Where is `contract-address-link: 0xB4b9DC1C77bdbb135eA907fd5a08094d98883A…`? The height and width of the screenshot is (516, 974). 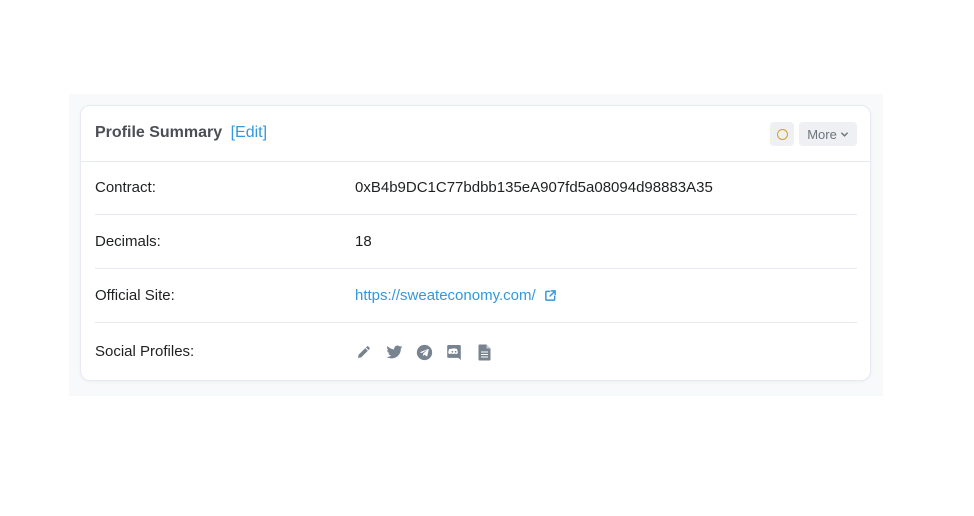 contract-address-link: 0xB4b9DC1C77bdbb135eA907fd5a08094d98883A… is located at coordinates (534, 187).